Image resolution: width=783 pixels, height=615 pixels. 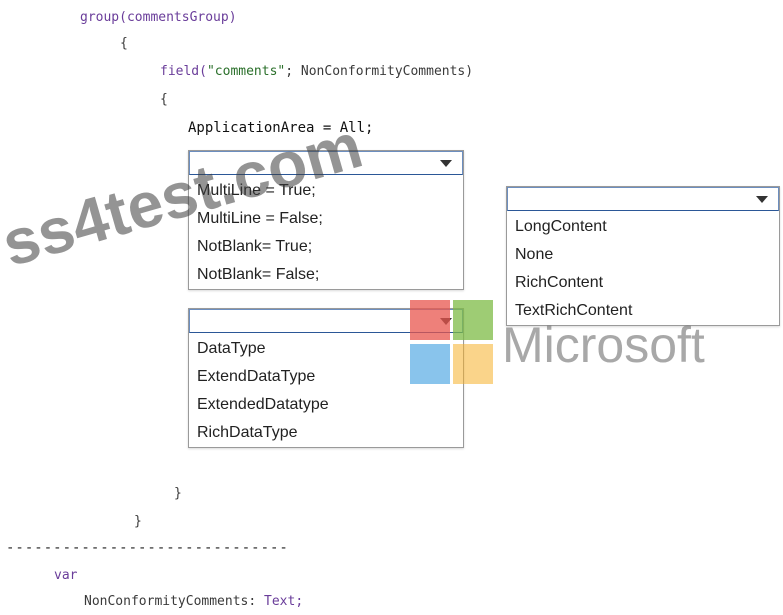 I want to click on dropdown-option: RichContent, so click(x=643, y=283).